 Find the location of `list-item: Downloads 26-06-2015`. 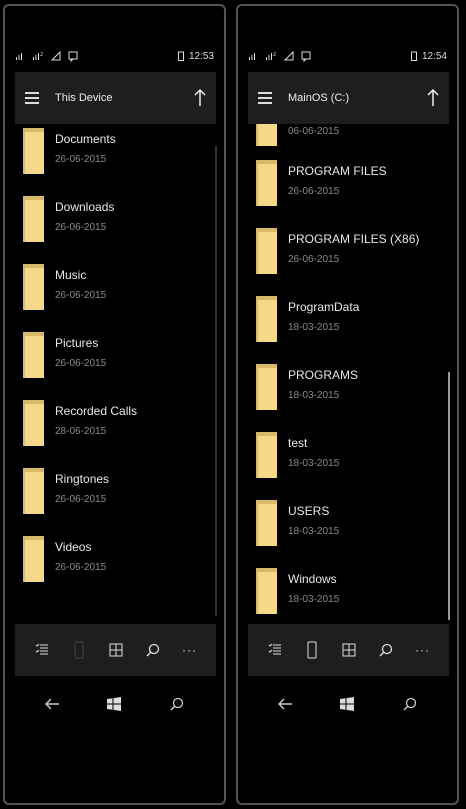

list-item: Downloads 26-06-2015 is located at coordinates (118, 226).